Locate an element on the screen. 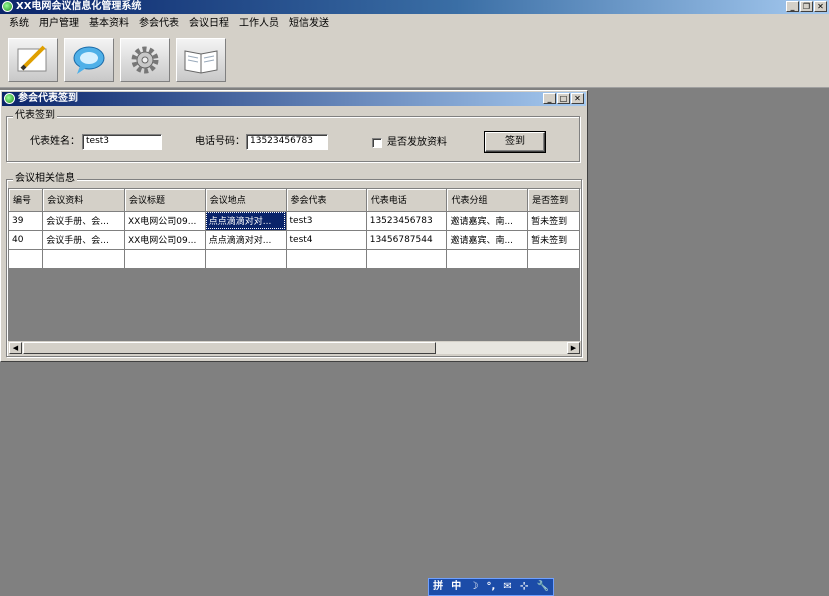 This screenshot has height=596, width=829. app-close-button: ✕ is located at coordinates (820, 6).